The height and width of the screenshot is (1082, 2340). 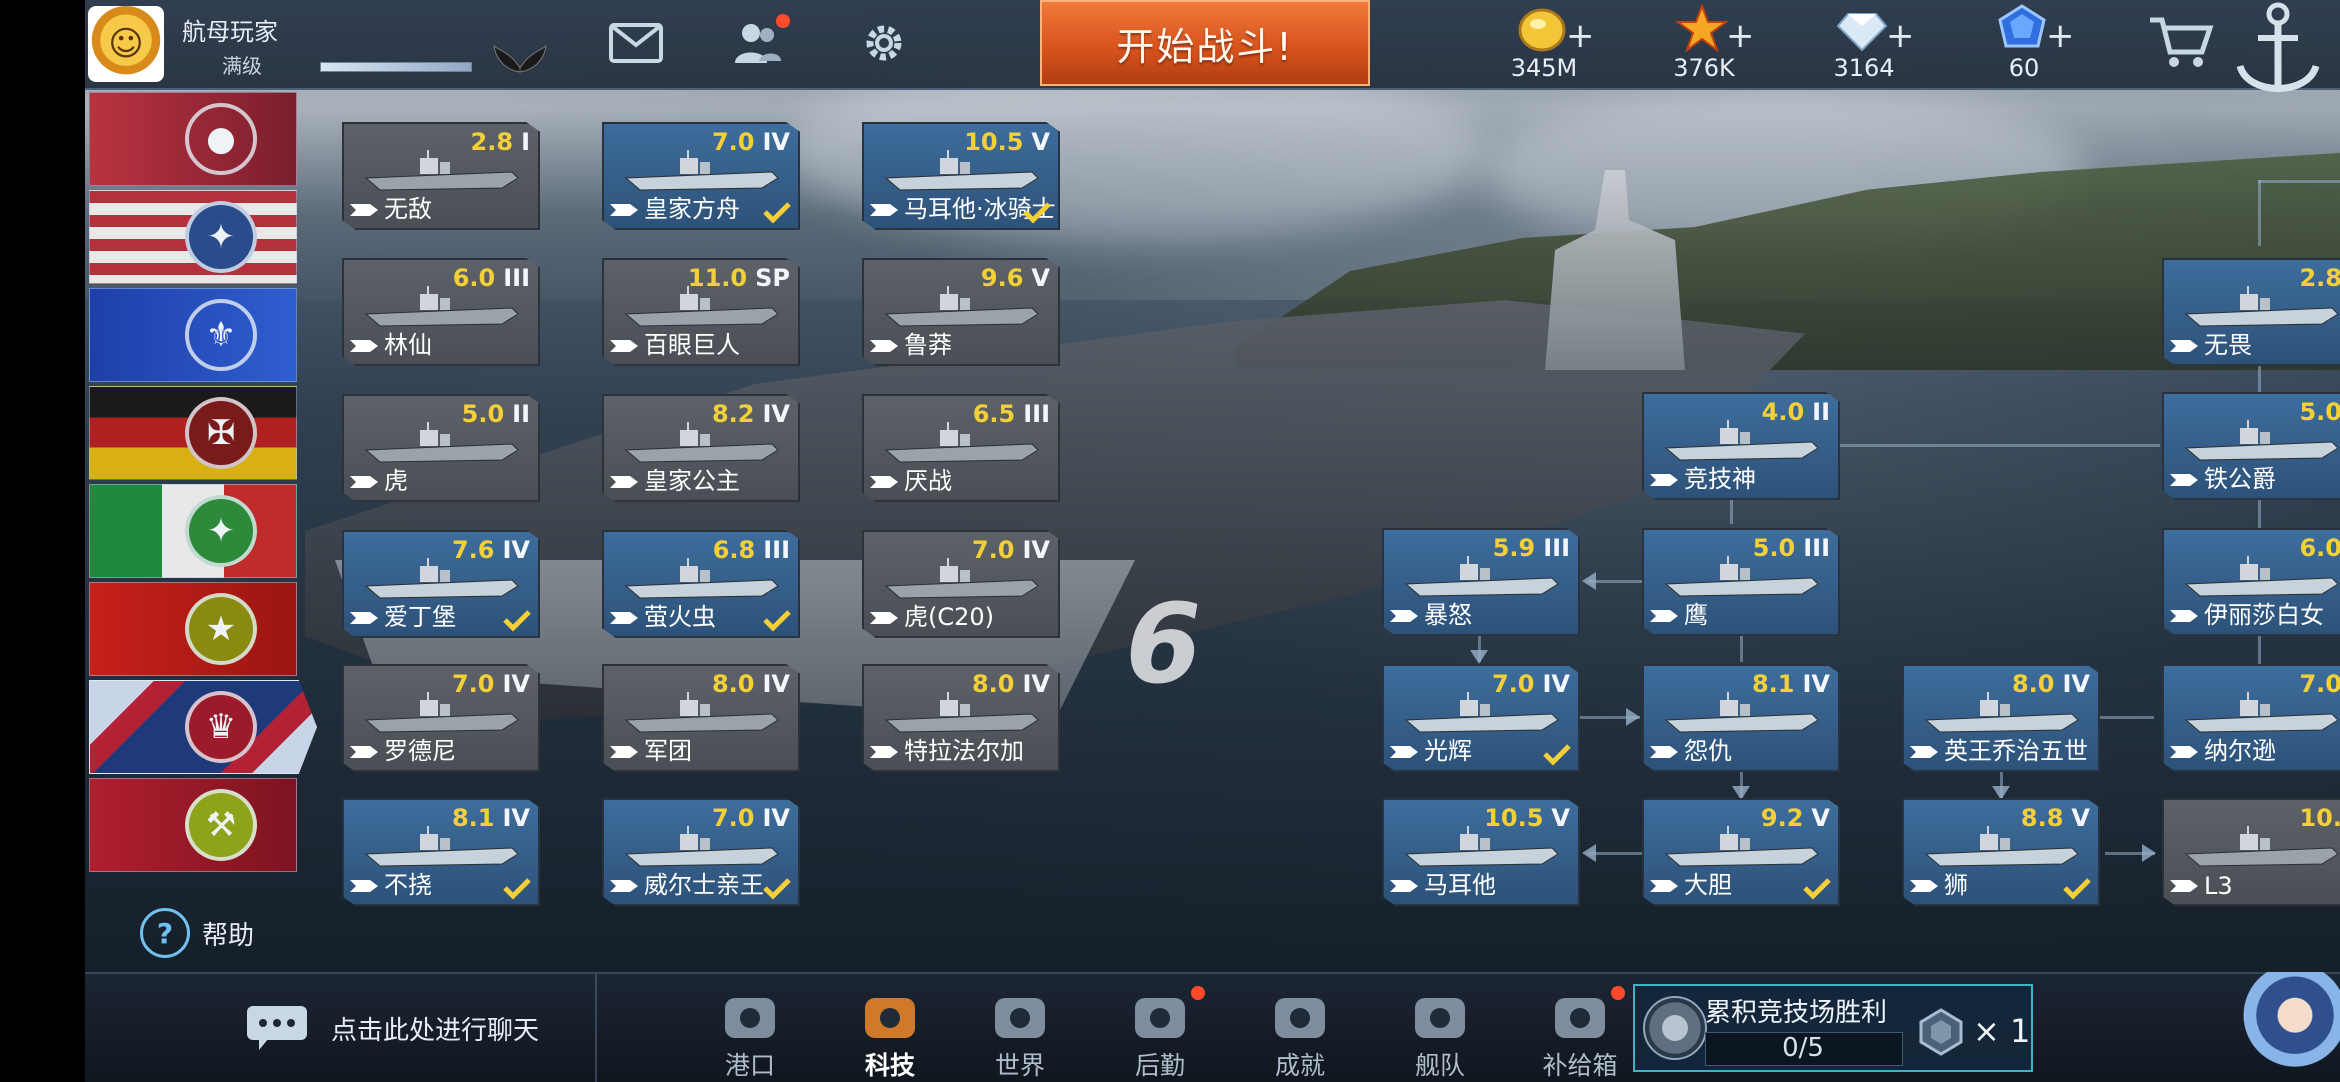 What do you see at coordinates (701, 718) in the screenshot?
I see `ship-card: 8.0 IV 军团` at bounding box center [701, 718].